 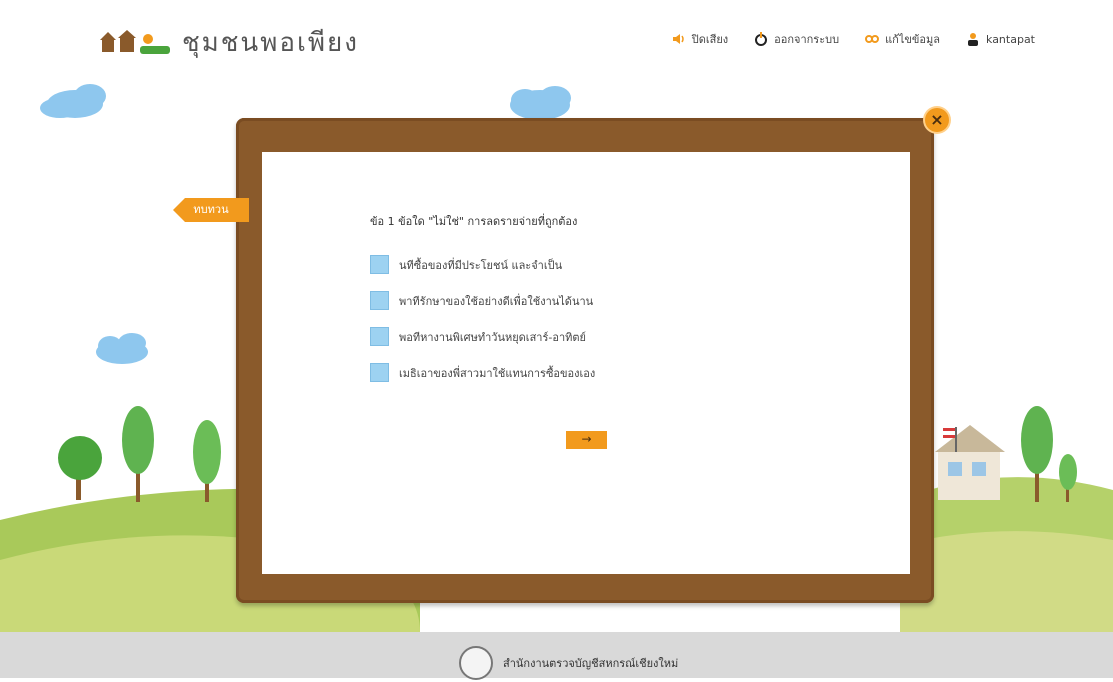 I want to click on footer-content: สำนักงานตรวจบัญชีสหกรณ์เชียงใหม่, so click(x=568, y=663).